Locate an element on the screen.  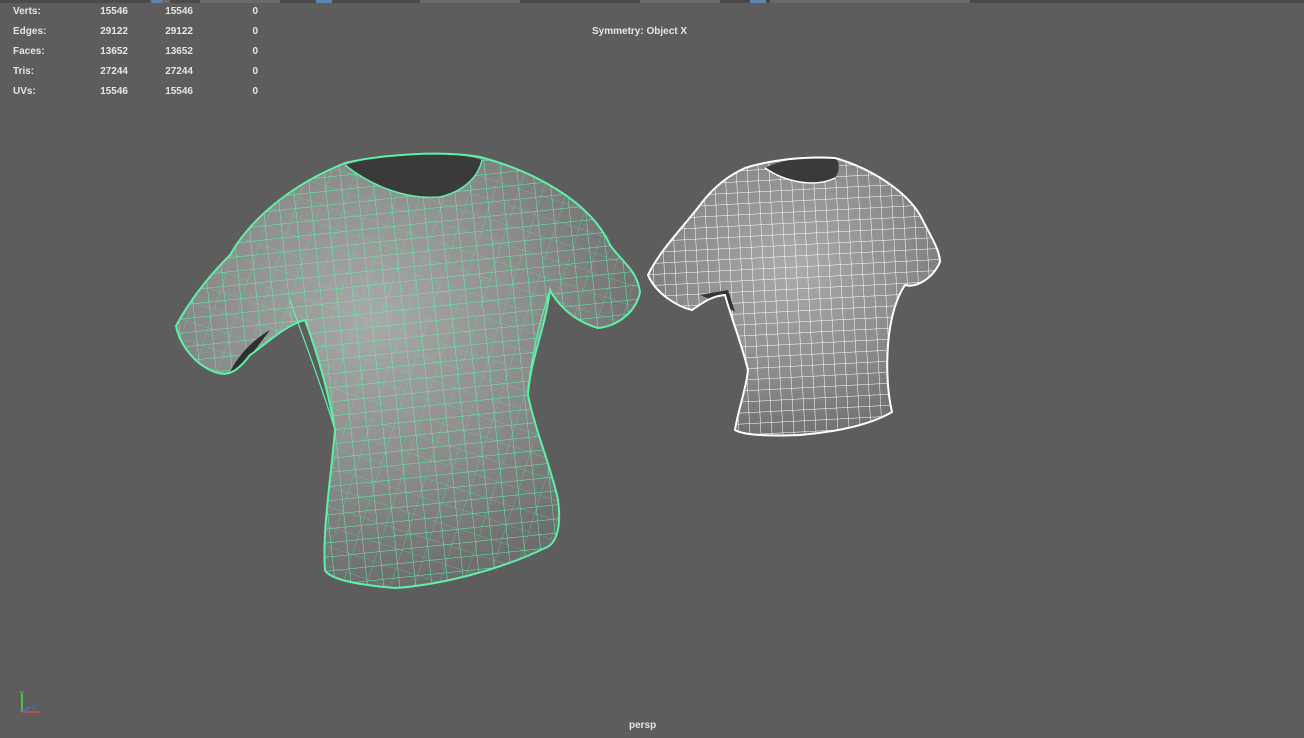
tshirt-small-mesh is located at coordinates (795, 297).